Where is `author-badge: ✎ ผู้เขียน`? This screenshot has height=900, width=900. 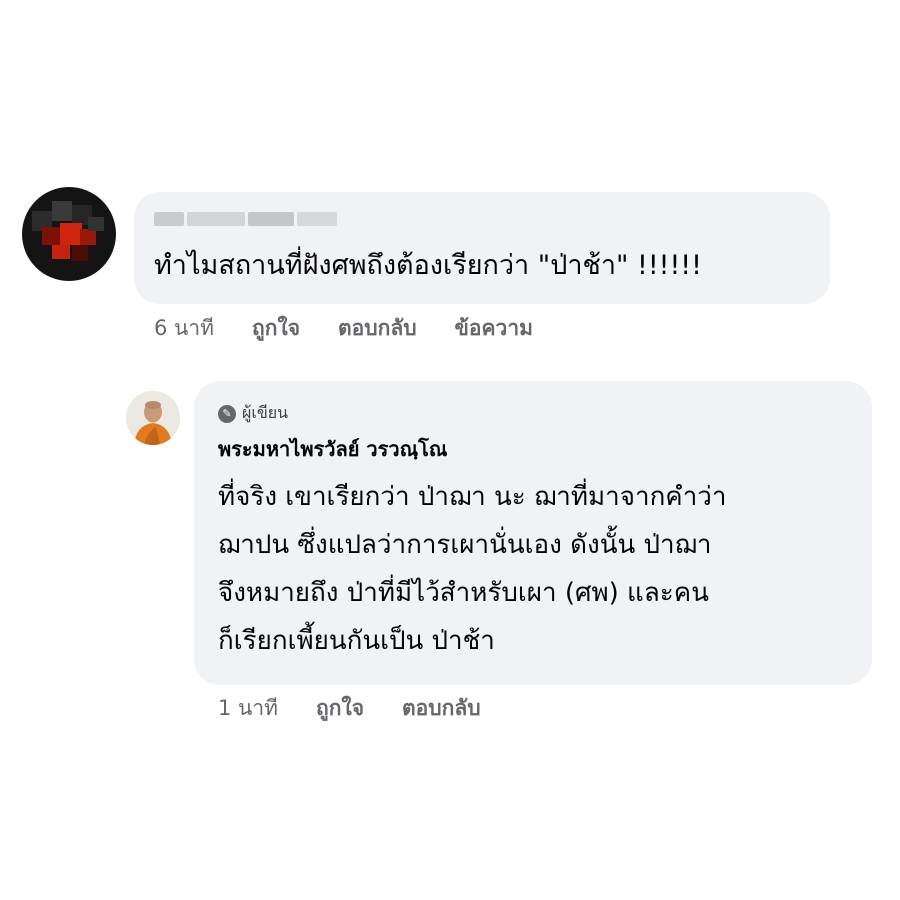
author-badge: ✎ ผู้เขียน is located at coordinates (253, 413).